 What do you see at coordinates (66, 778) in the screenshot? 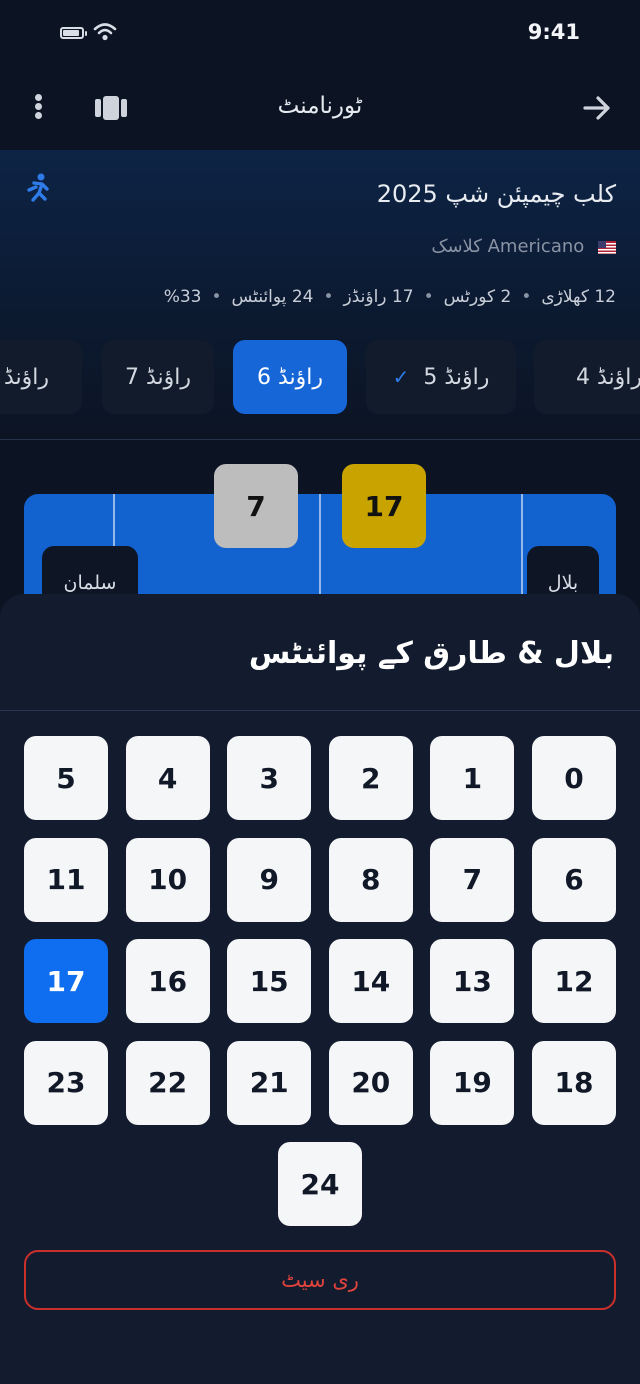
I see `point-option-5: 5` at bounding box center [66, 778].